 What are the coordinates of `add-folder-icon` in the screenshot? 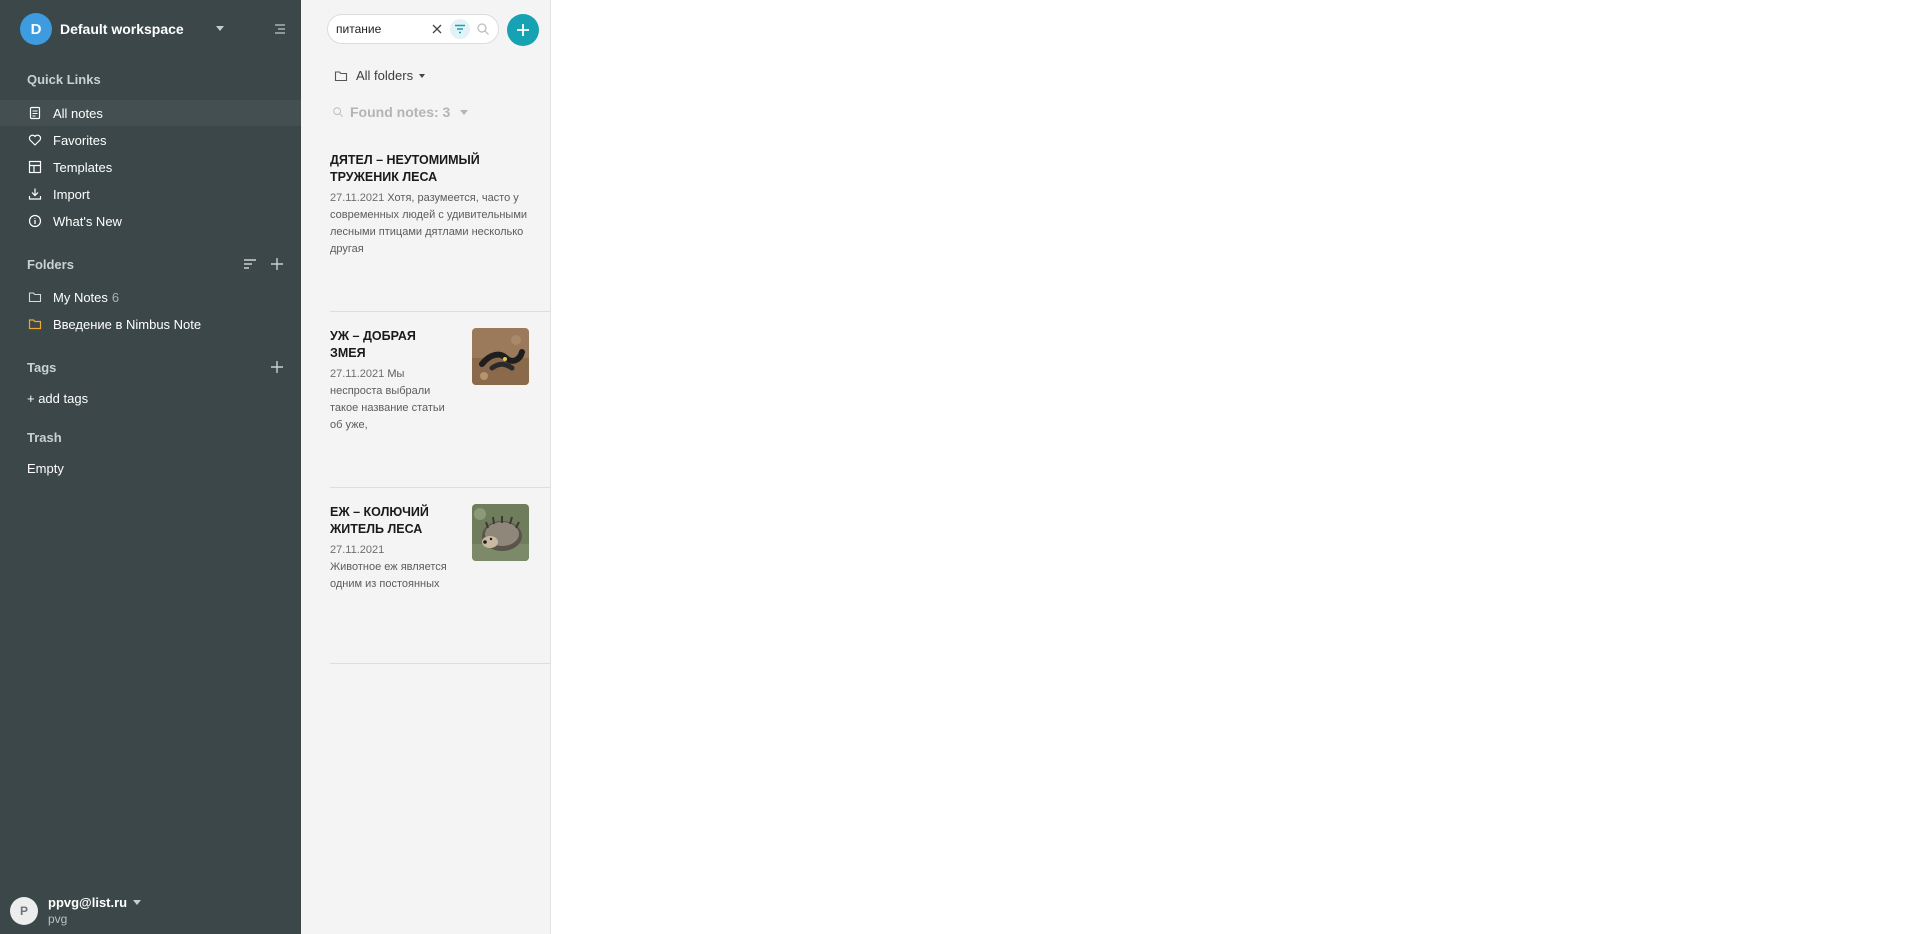 It's located at (277, 264).